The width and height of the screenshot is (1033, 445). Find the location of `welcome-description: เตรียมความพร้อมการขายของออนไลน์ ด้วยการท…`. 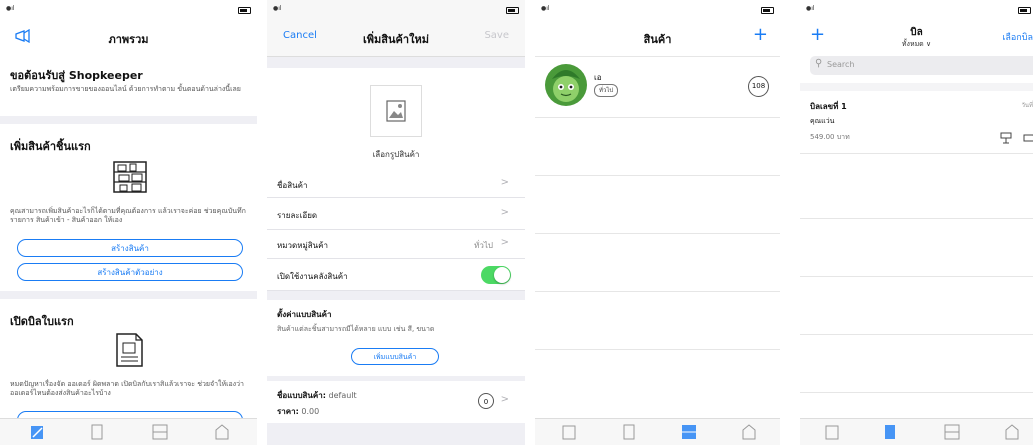

welcome-description: เตรียมความพร้อมการขายของออนไลน์ ด้วยการท… is located at coordinates (125, 89).